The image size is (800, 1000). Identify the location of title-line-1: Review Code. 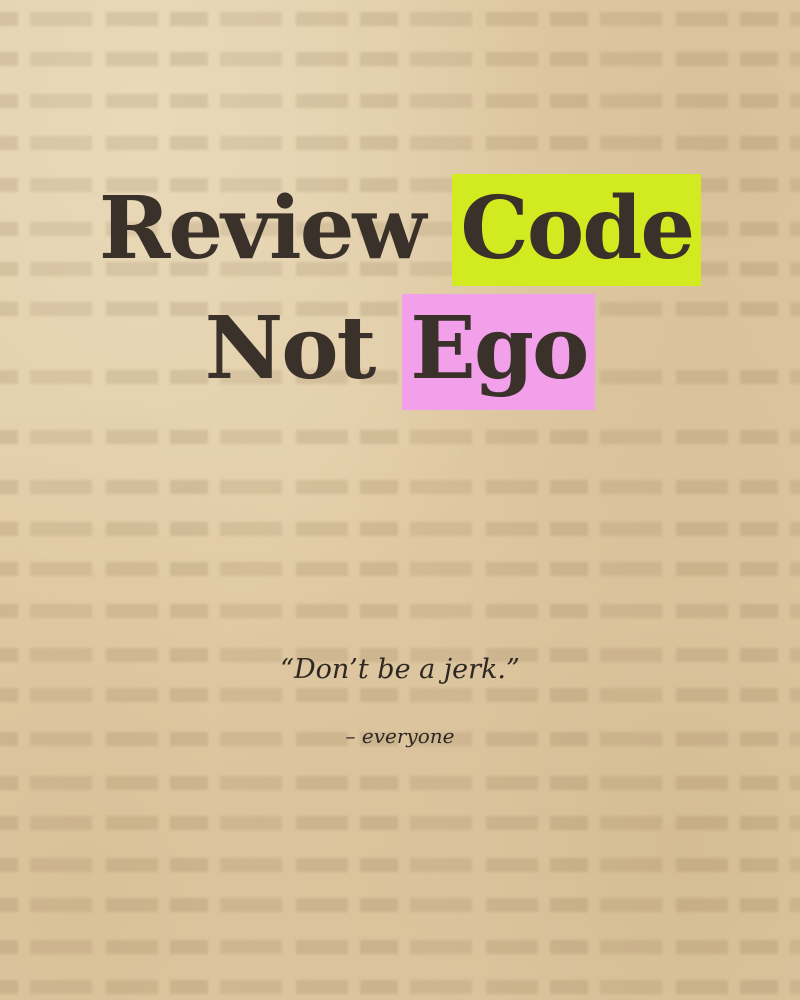
(400, 230).